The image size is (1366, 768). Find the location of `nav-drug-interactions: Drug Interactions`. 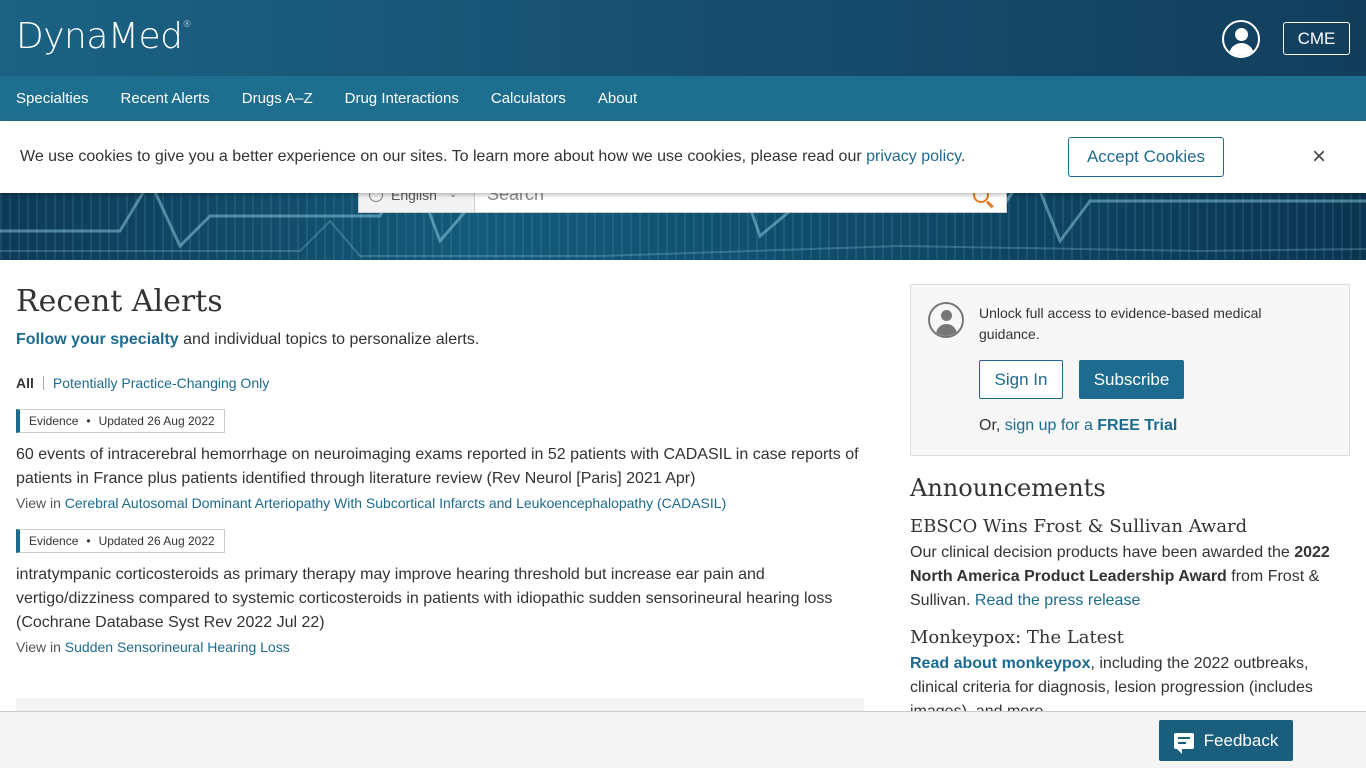

nav-drug-interactions: Drug Interactions is located at coordinates (402, 98).